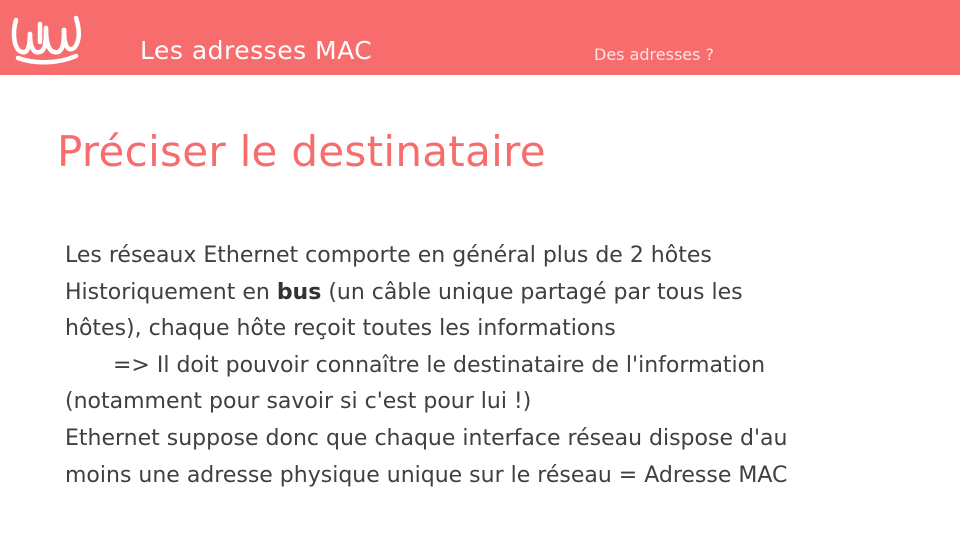  I want to click on slide-title: Préciser le destinataire, so click(301, 151).